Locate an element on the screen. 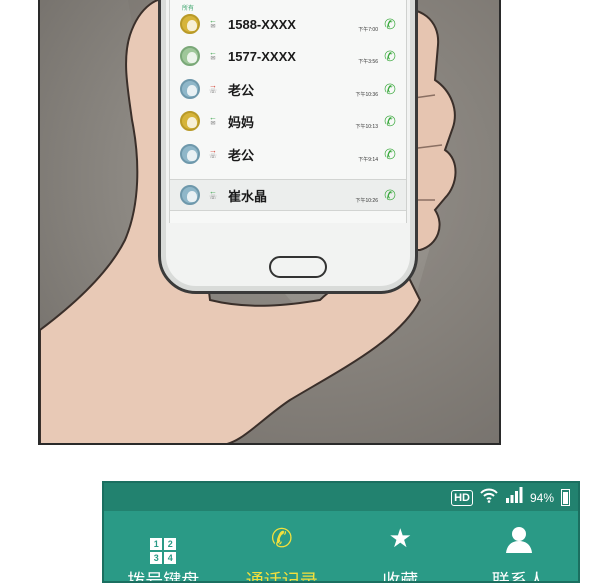 Image resolution: width=600 pixels, height=583 pixels. call-time: 下午7:00 is located at coordinates (368, 29).